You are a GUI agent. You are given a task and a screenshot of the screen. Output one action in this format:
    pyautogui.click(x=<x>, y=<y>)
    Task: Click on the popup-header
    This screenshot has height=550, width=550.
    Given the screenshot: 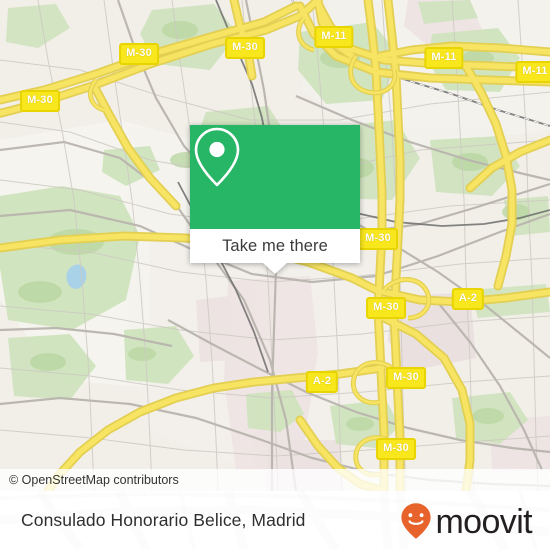 What is the action you would take?
    pyautogui.click(x=275, y=177)
    